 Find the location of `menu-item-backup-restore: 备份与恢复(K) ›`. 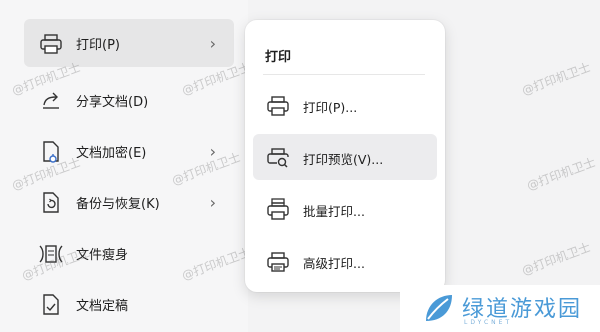

menu-item-backup-restore: 备份与恢复(K) › is located at coordinates (129, 202).